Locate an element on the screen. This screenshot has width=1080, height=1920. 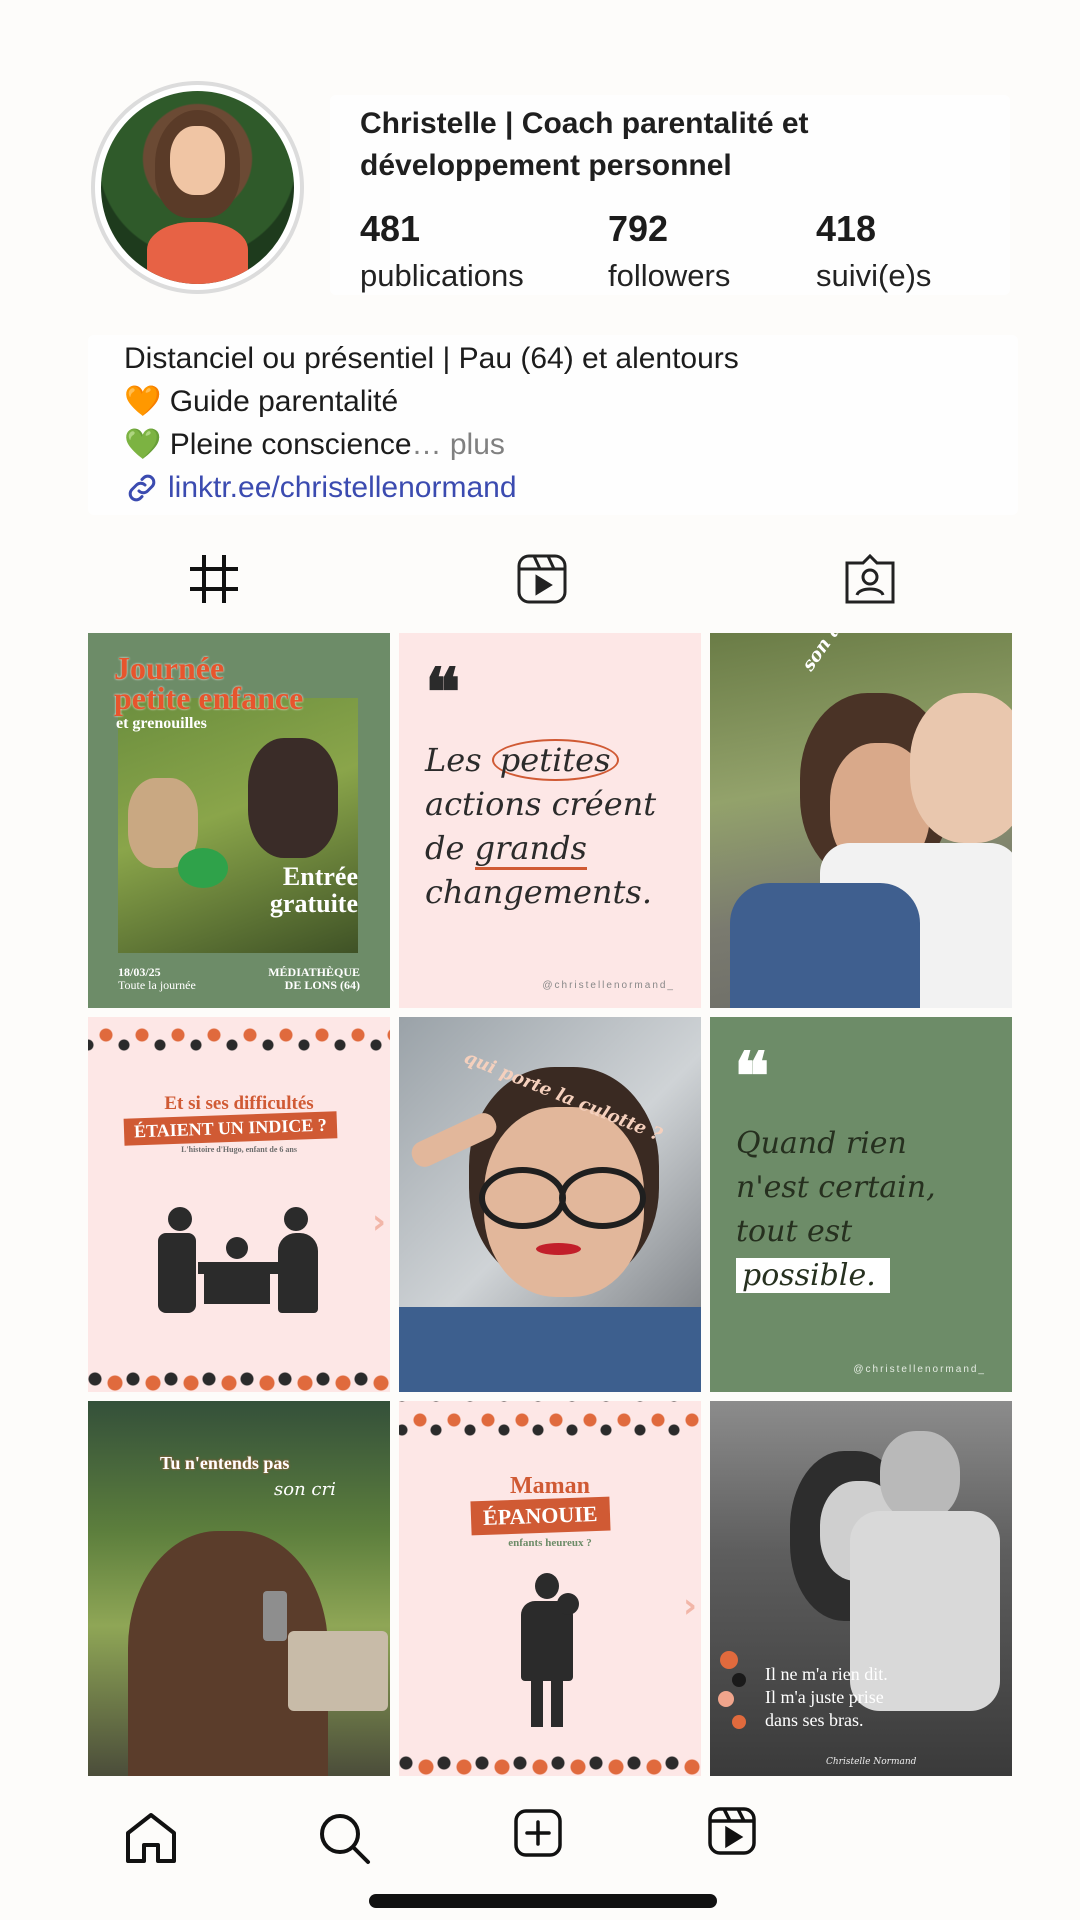
grid-icon is located at coordinates (214, 579).